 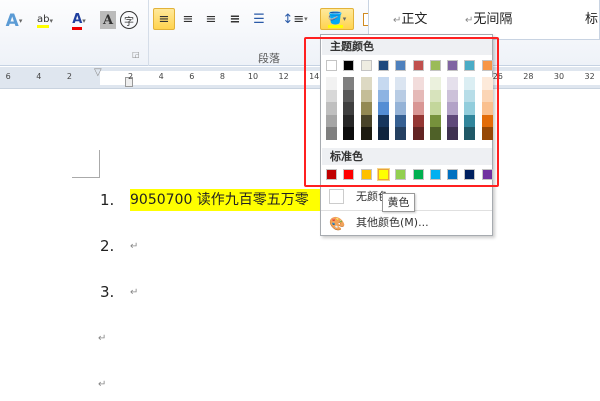 I want to click on red-highlight-annotation, so click(x=401, y=112).